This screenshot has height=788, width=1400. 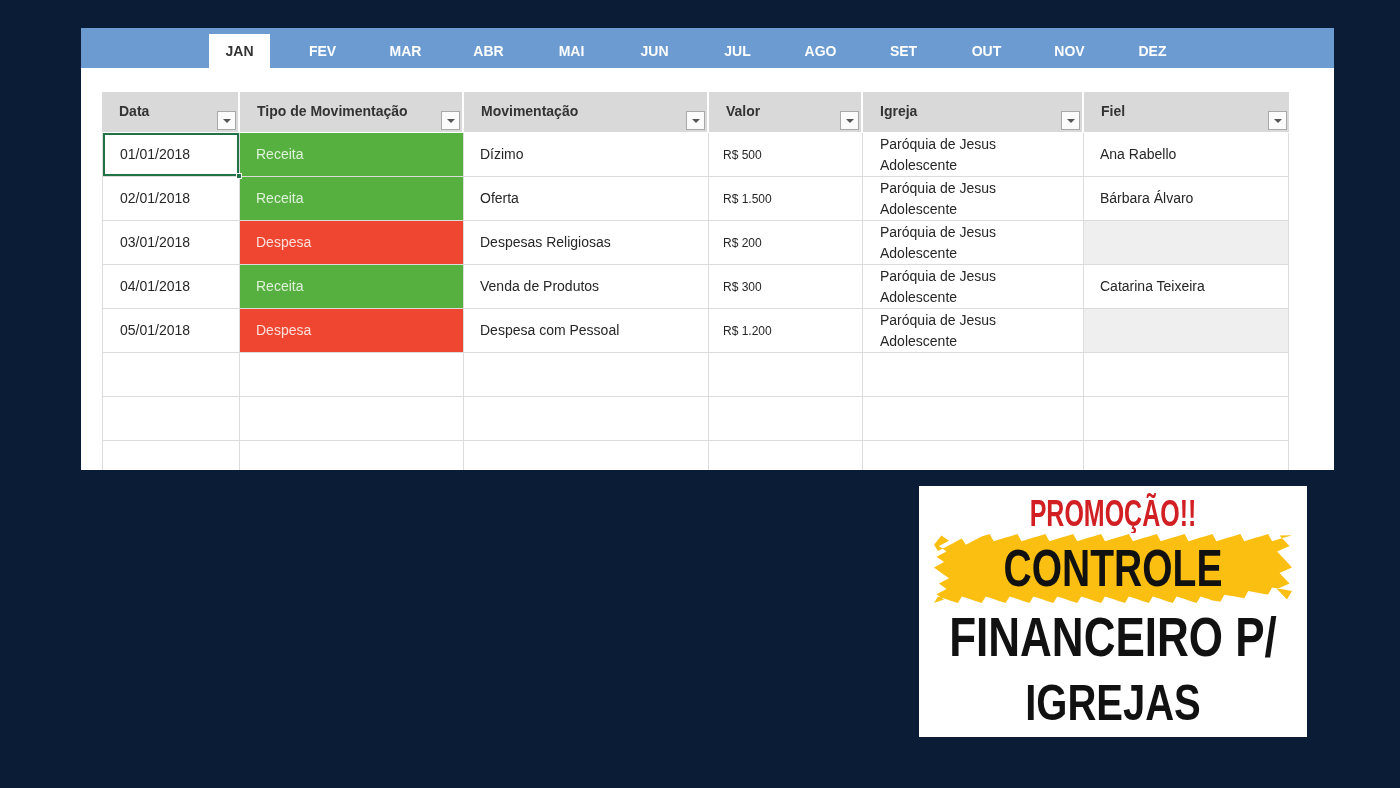 What do you see at coordinates (155, 330) in the screenshot?
I see `date-text: 05/01/2018` at bounding box center [155, 330].